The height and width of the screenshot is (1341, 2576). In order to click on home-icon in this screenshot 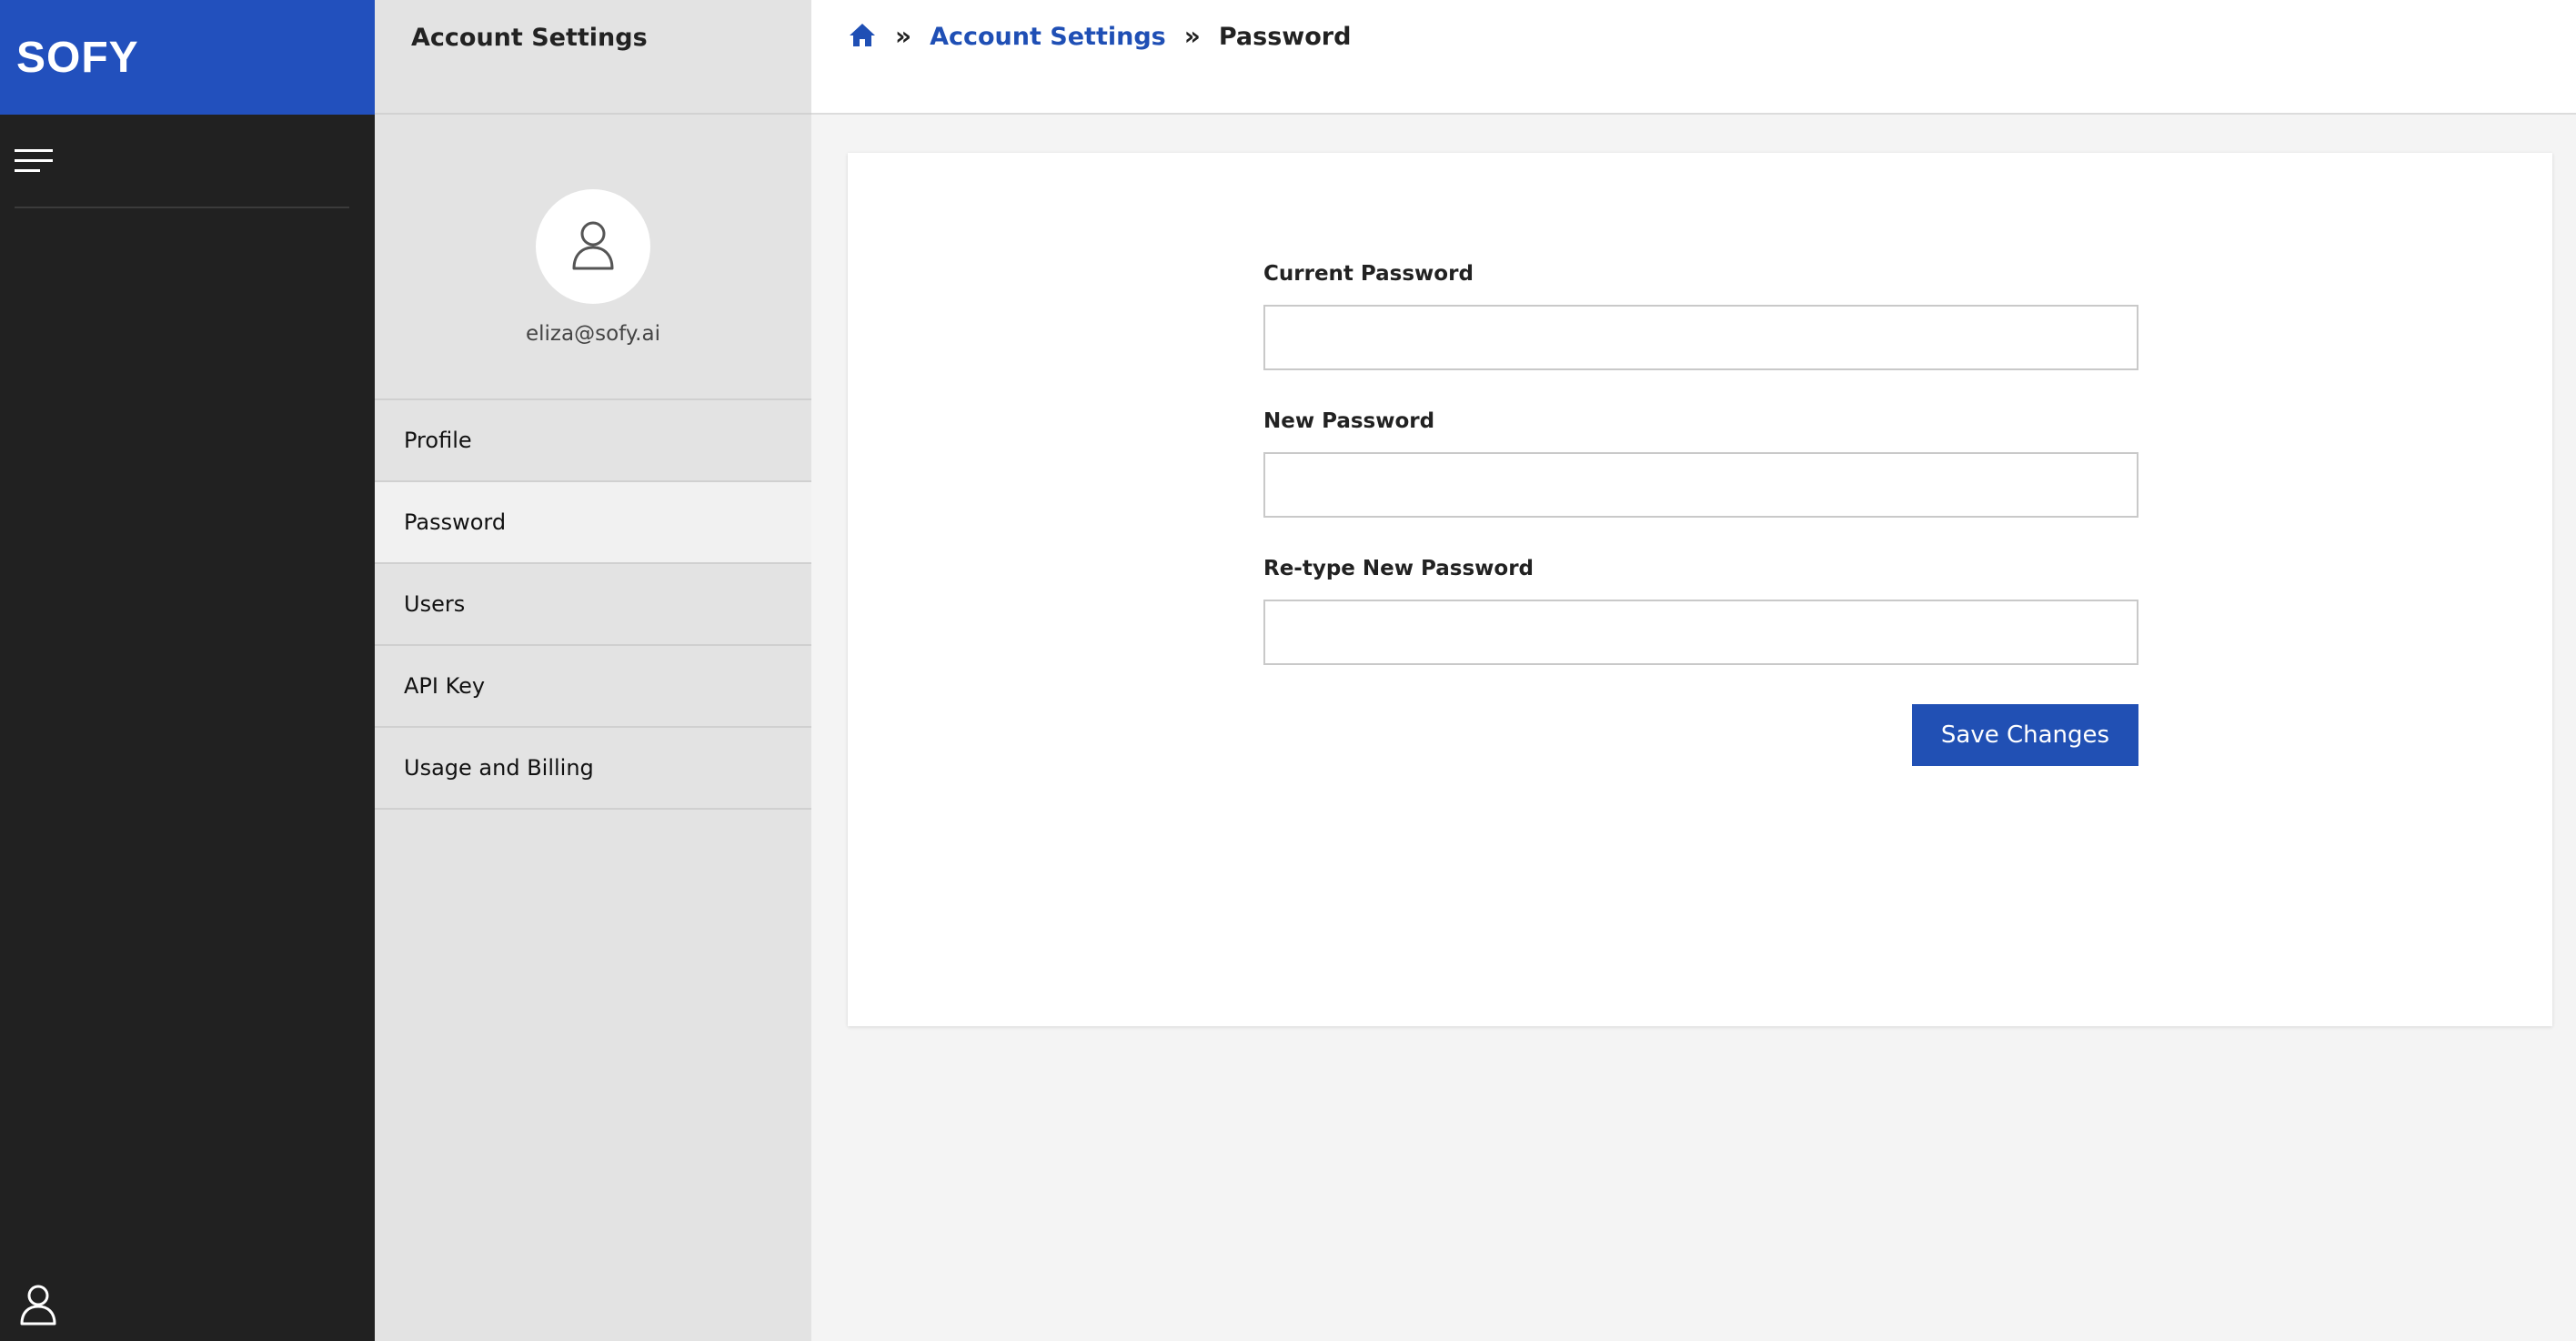, I will do `click(862, 36)`.